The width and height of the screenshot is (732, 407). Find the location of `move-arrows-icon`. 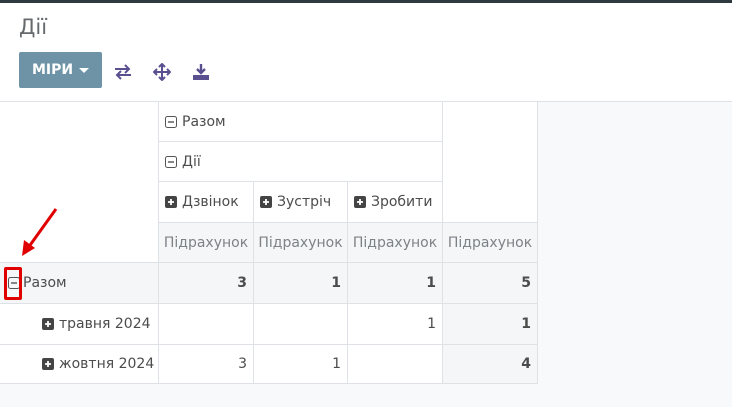

move-arrows-icon is located at coordinates (162, 72).